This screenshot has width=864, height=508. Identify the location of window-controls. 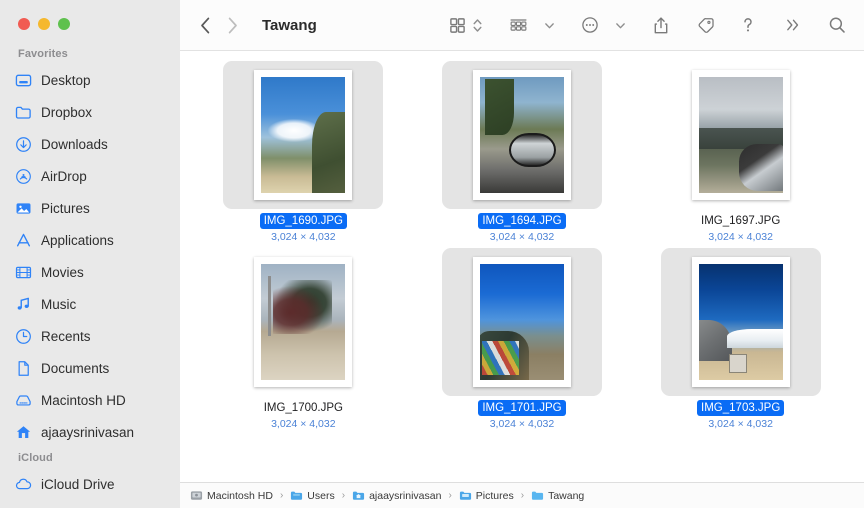
(90, 22).